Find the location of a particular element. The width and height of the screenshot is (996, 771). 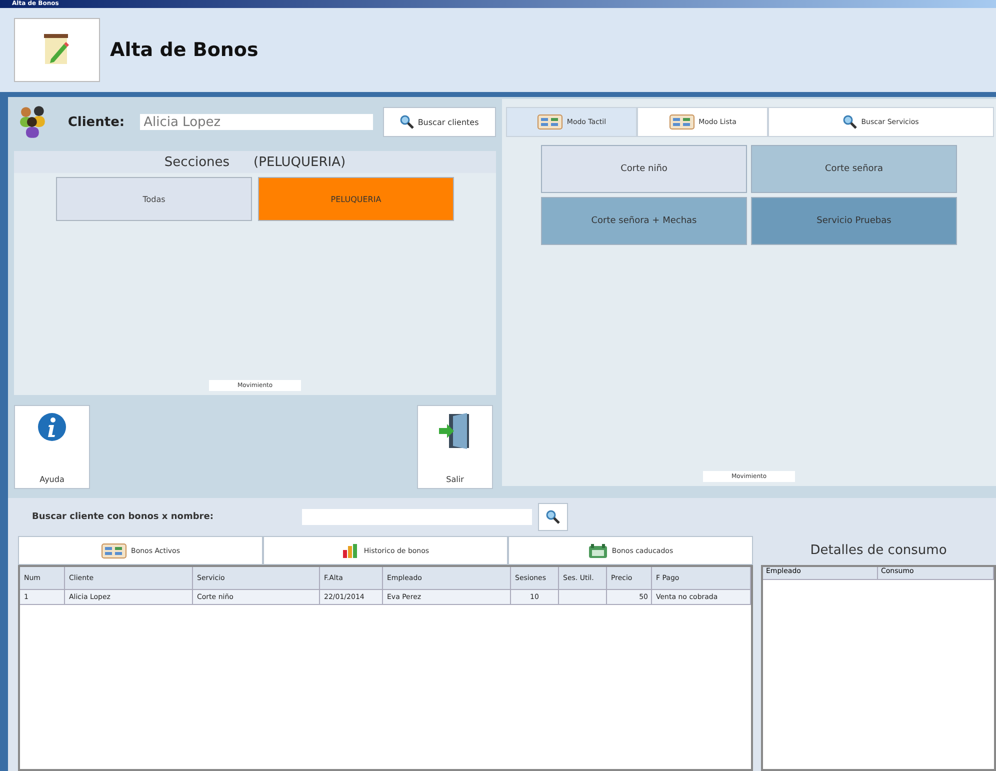

people-icon is located at coordinates (33, 122).